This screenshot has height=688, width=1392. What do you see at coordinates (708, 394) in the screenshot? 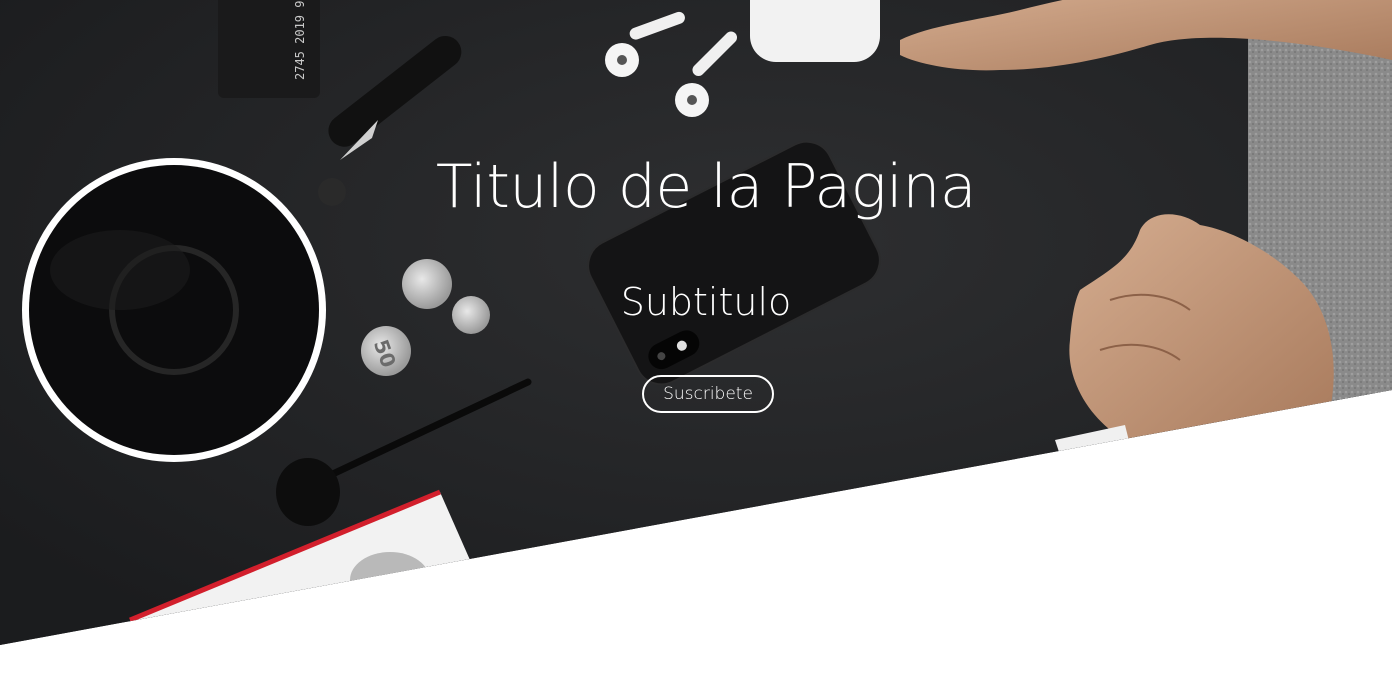
I see `subscribe-button: Suscribete` at bounding box center [708, 394].